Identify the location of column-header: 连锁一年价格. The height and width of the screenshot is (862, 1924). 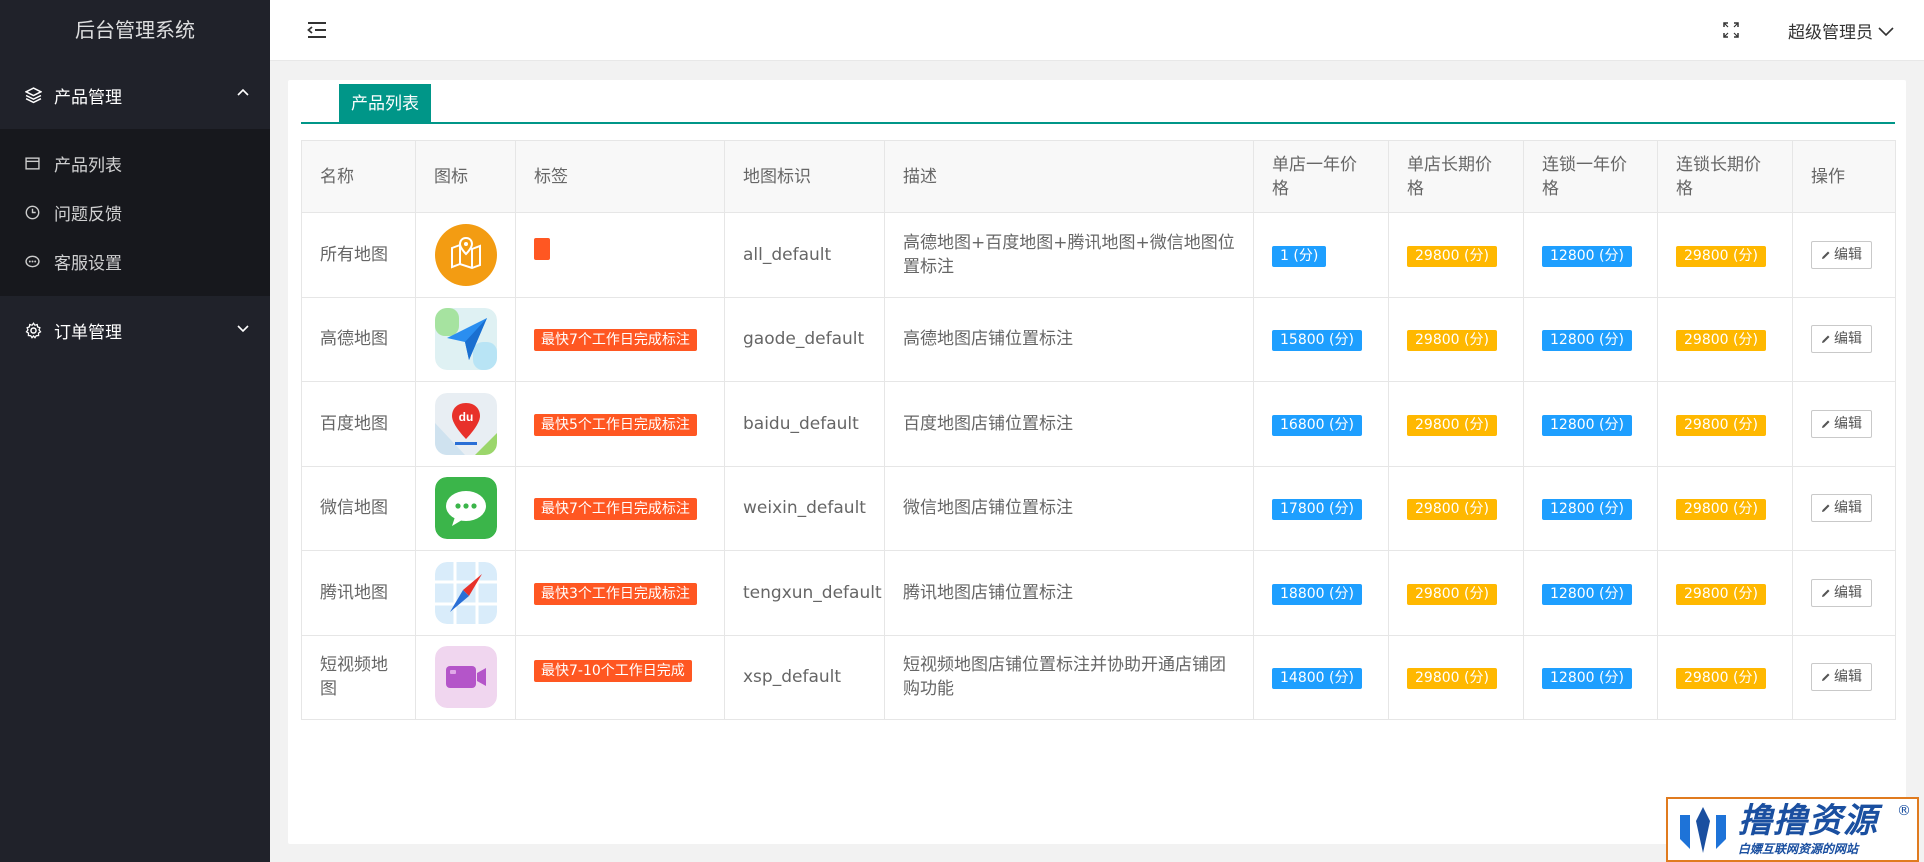
(1590, 176).